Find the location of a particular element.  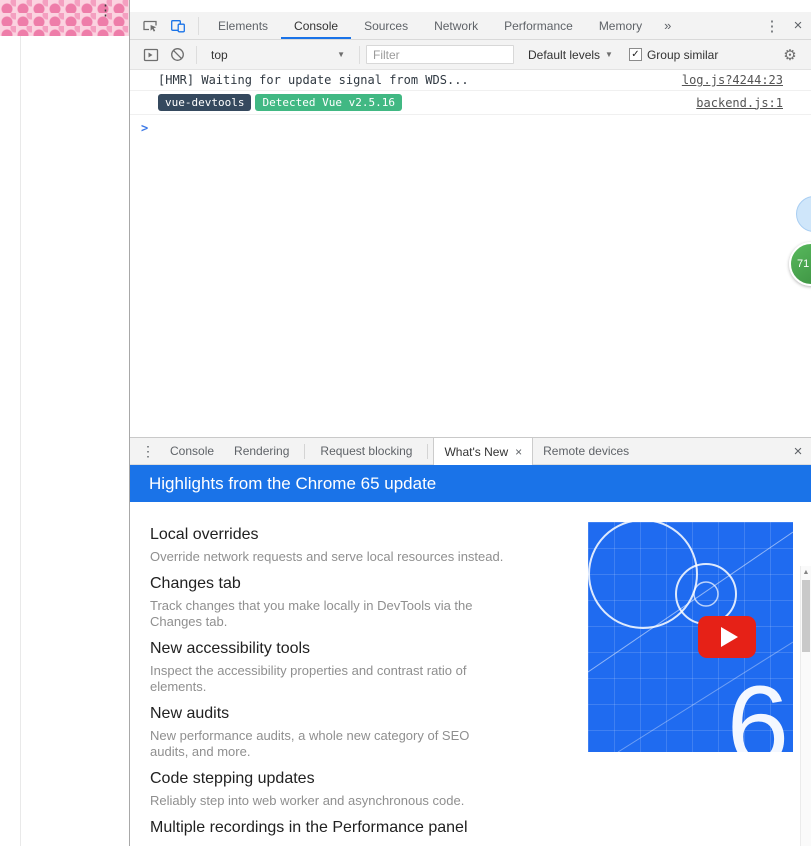

scroll-up-icon: ▲ is located at coordinates (806, 572).